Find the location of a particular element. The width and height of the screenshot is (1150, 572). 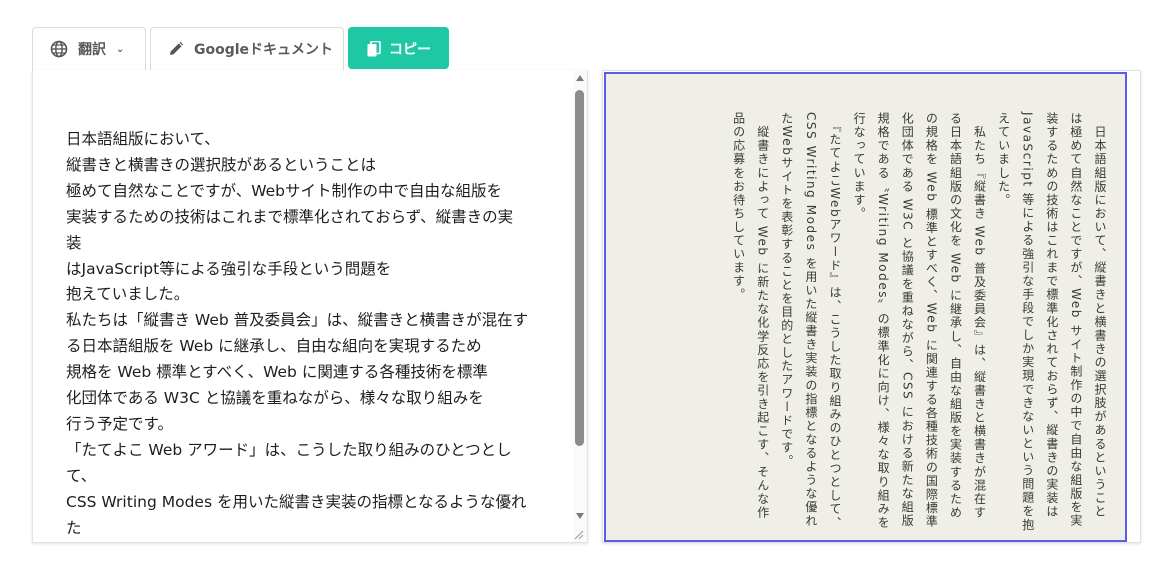

editor-line: 実装するための技術はこれまで標準化されておらず、縦書きの実 is located at coordinates (290, 216).